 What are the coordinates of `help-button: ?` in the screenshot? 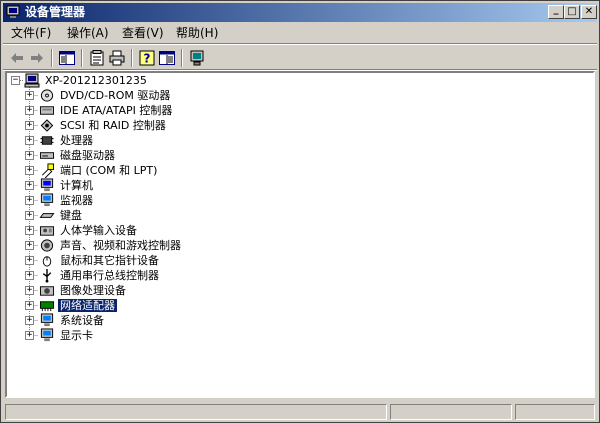 It's located at (147, 58).